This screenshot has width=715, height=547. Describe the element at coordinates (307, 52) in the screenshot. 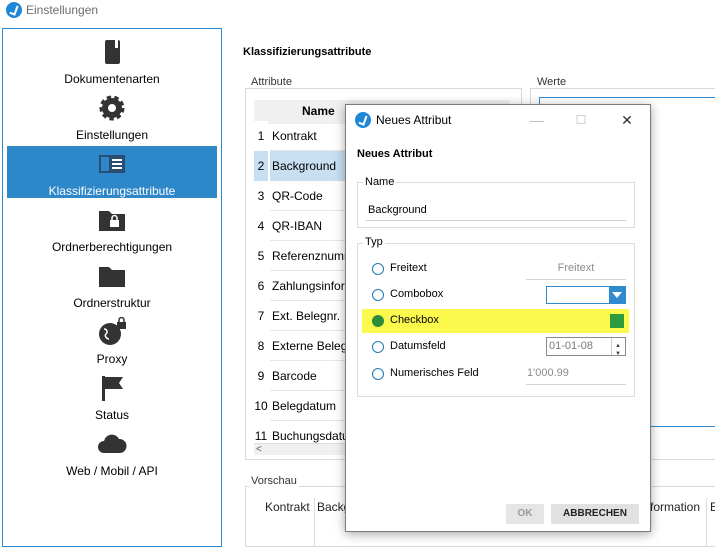

I see `page-title: Klassifizierungsattribute` at that location.